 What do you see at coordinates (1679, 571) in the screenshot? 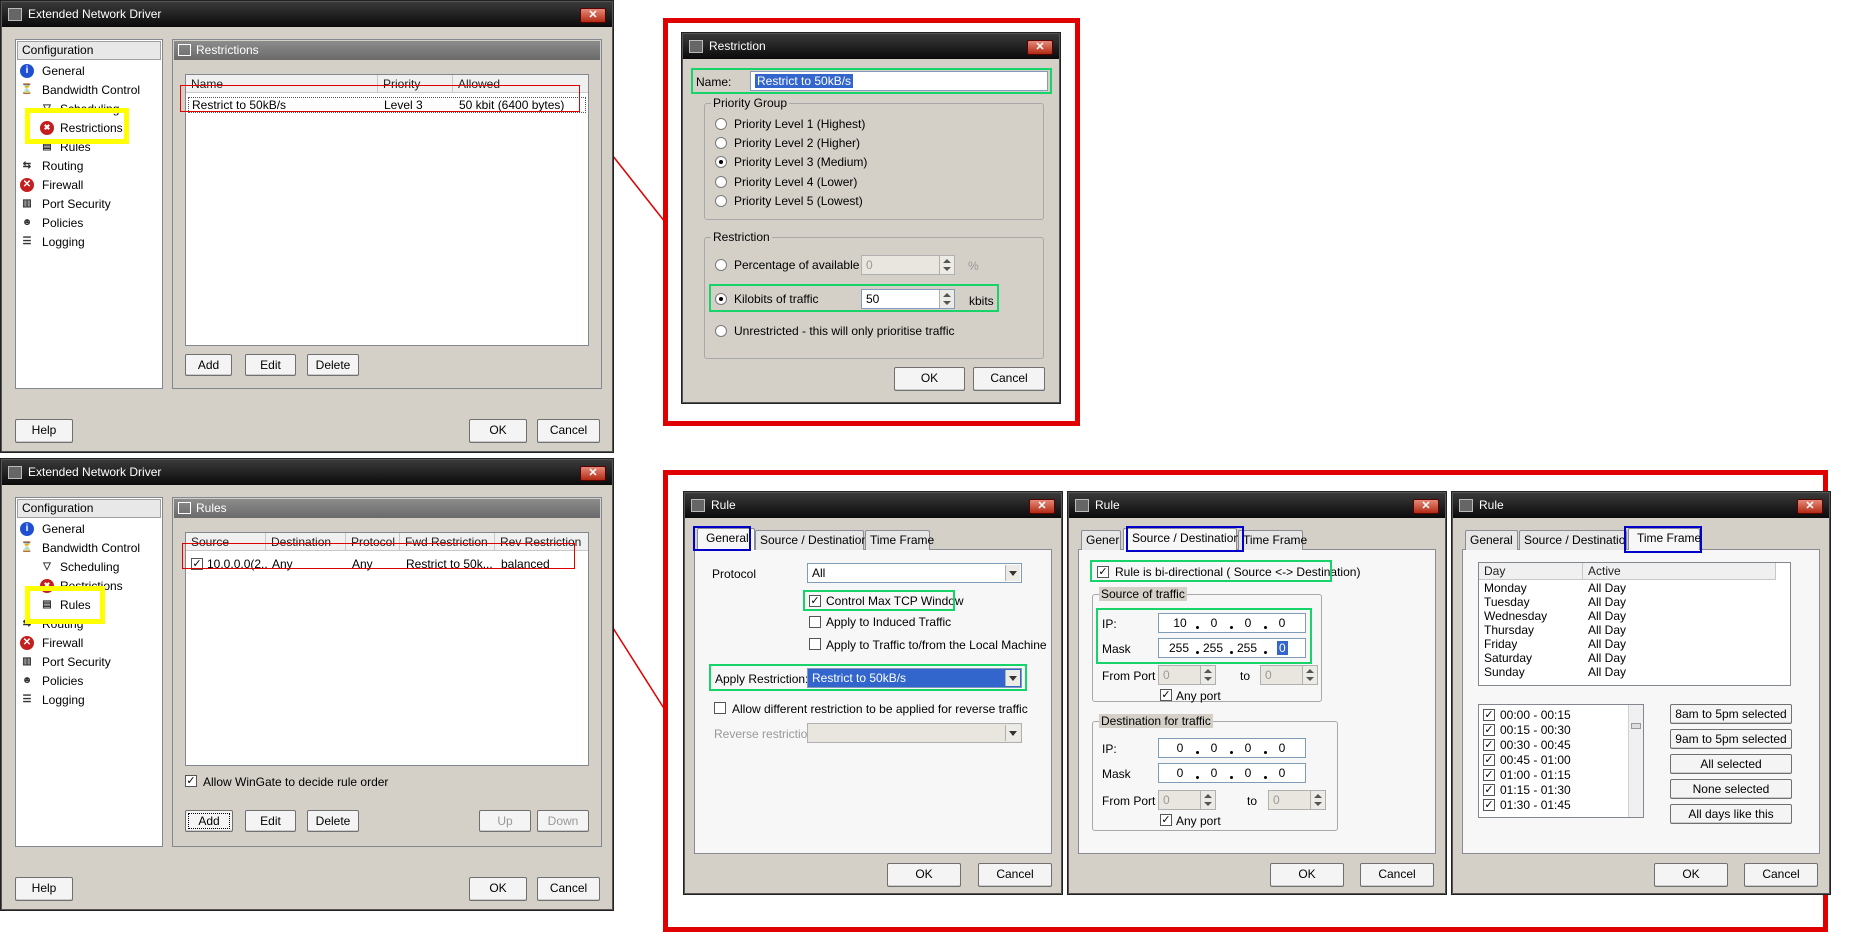
I see `column-header-active: Active` at bounding box center [1679, 571].